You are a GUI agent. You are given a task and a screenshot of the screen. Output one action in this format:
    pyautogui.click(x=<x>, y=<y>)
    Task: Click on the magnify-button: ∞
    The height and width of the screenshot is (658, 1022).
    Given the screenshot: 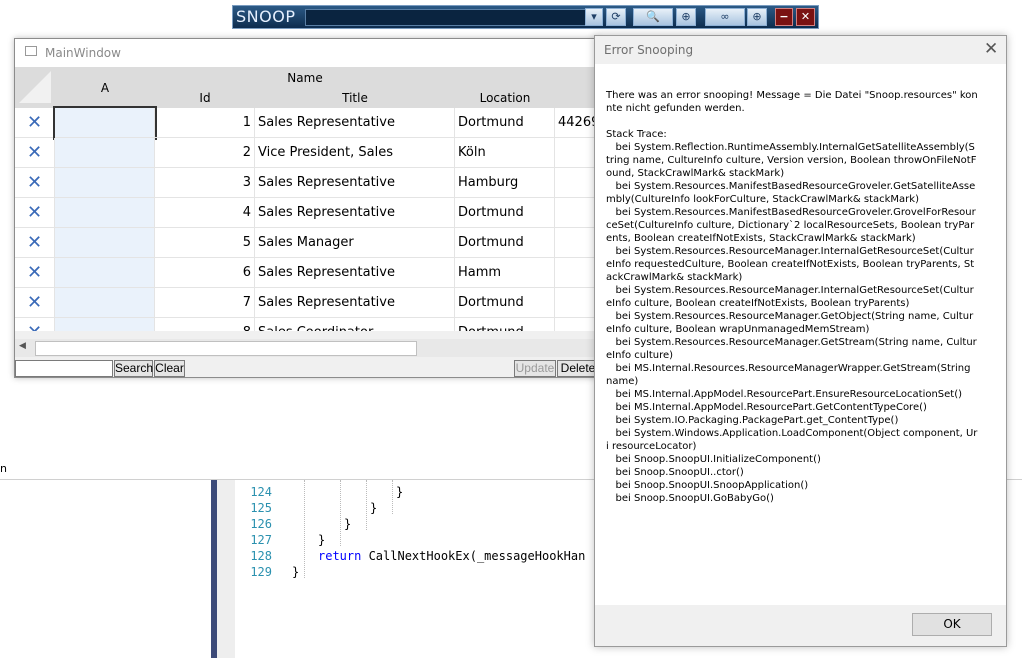 What is the action you would take?
    pyautogui.click(x=725, y=17)
    